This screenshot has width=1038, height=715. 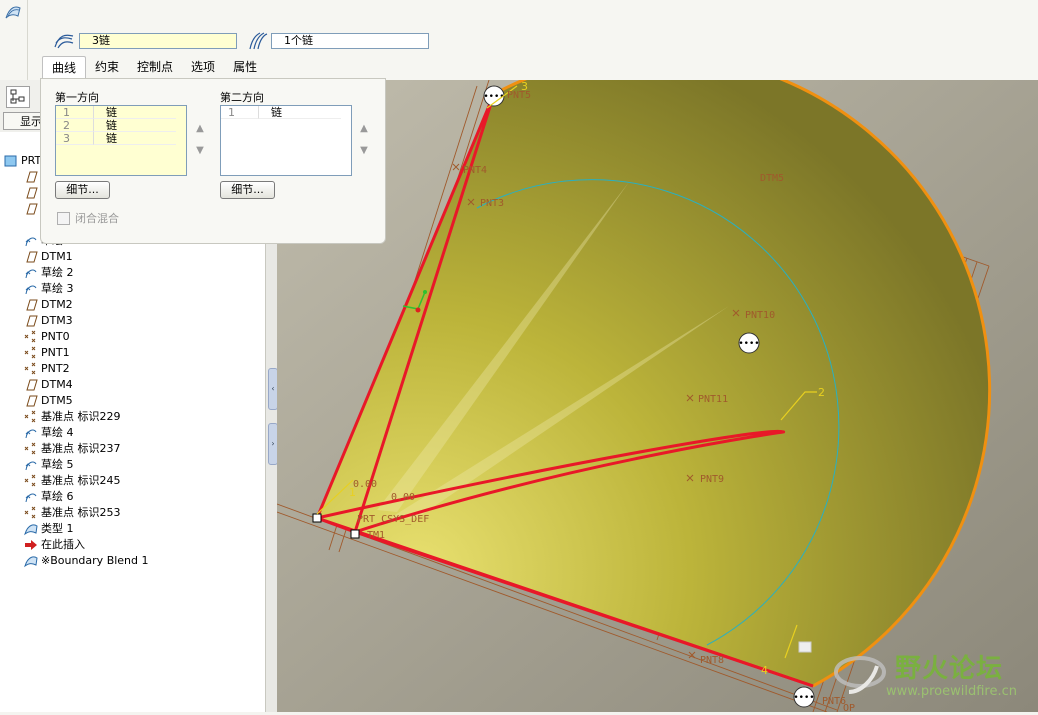 I want to click on part-icon, so click(x=11, y=161).